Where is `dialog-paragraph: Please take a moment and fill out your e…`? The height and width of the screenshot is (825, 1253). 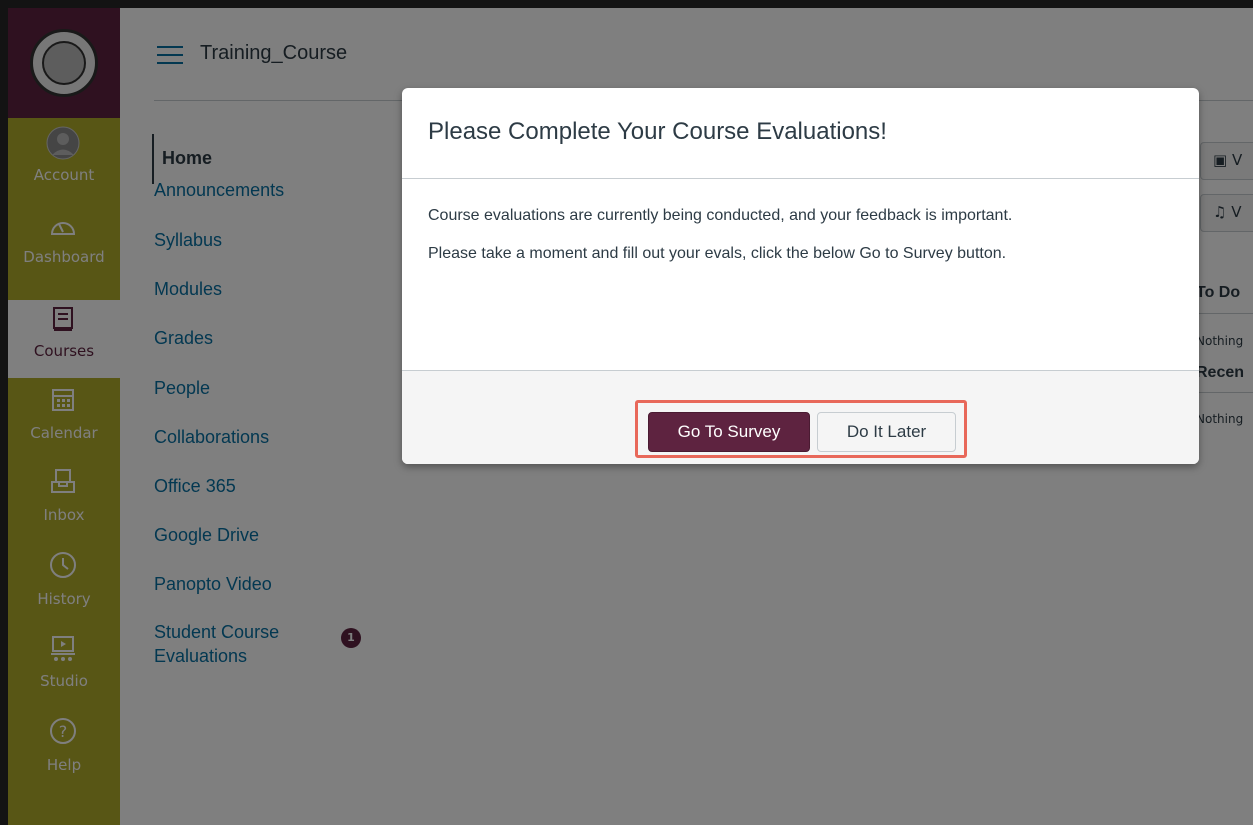
dialog-paragraph: Please take a moment and fill out your e… is located at coordinates (717, 253).